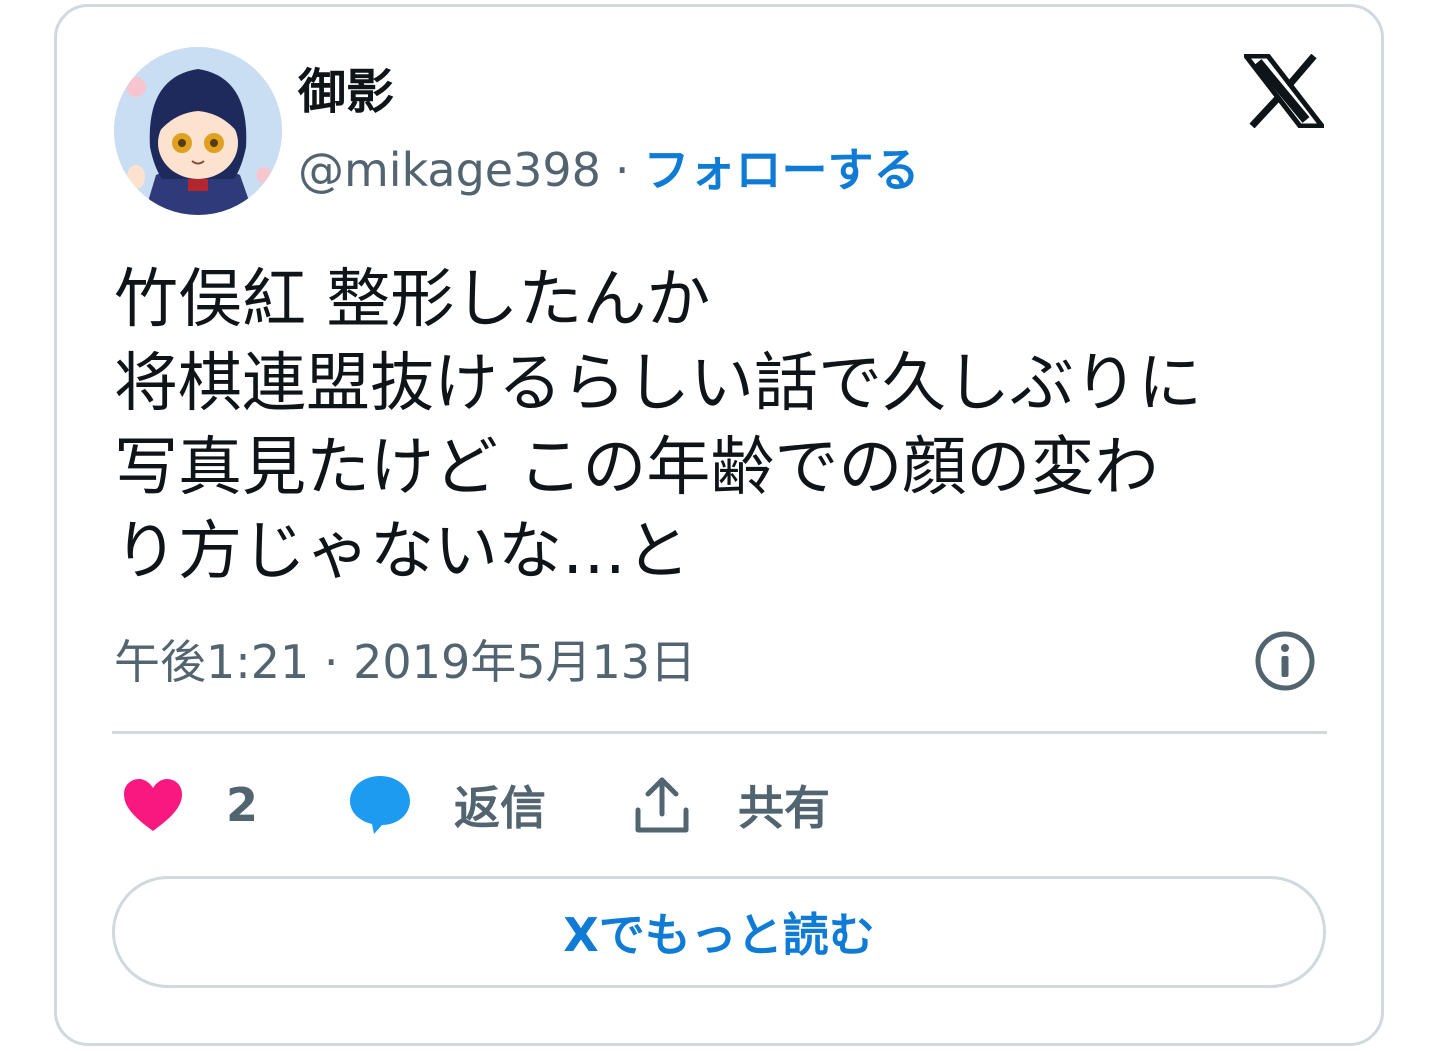 The width and height of the screenshot is (1440, 1051). What do you see at coordinates (784, 808) in the screenshot?
I see `share-label: 共有` at bounding box center [784, 808].